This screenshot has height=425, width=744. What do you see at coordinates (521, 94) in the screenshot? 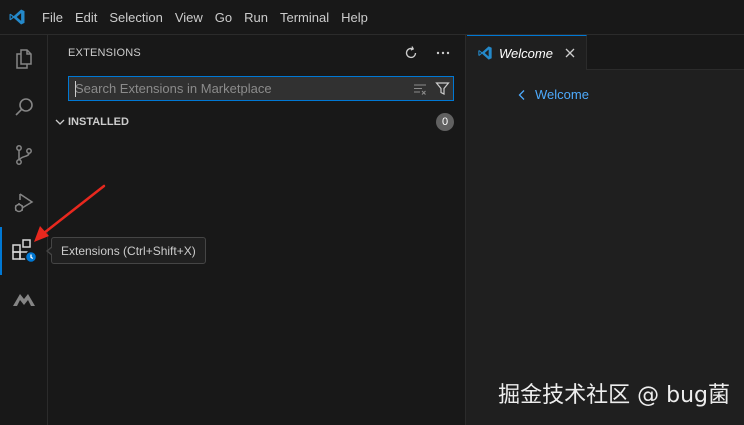
I see `chevron-left-icon` at bounding box center [521, 94].